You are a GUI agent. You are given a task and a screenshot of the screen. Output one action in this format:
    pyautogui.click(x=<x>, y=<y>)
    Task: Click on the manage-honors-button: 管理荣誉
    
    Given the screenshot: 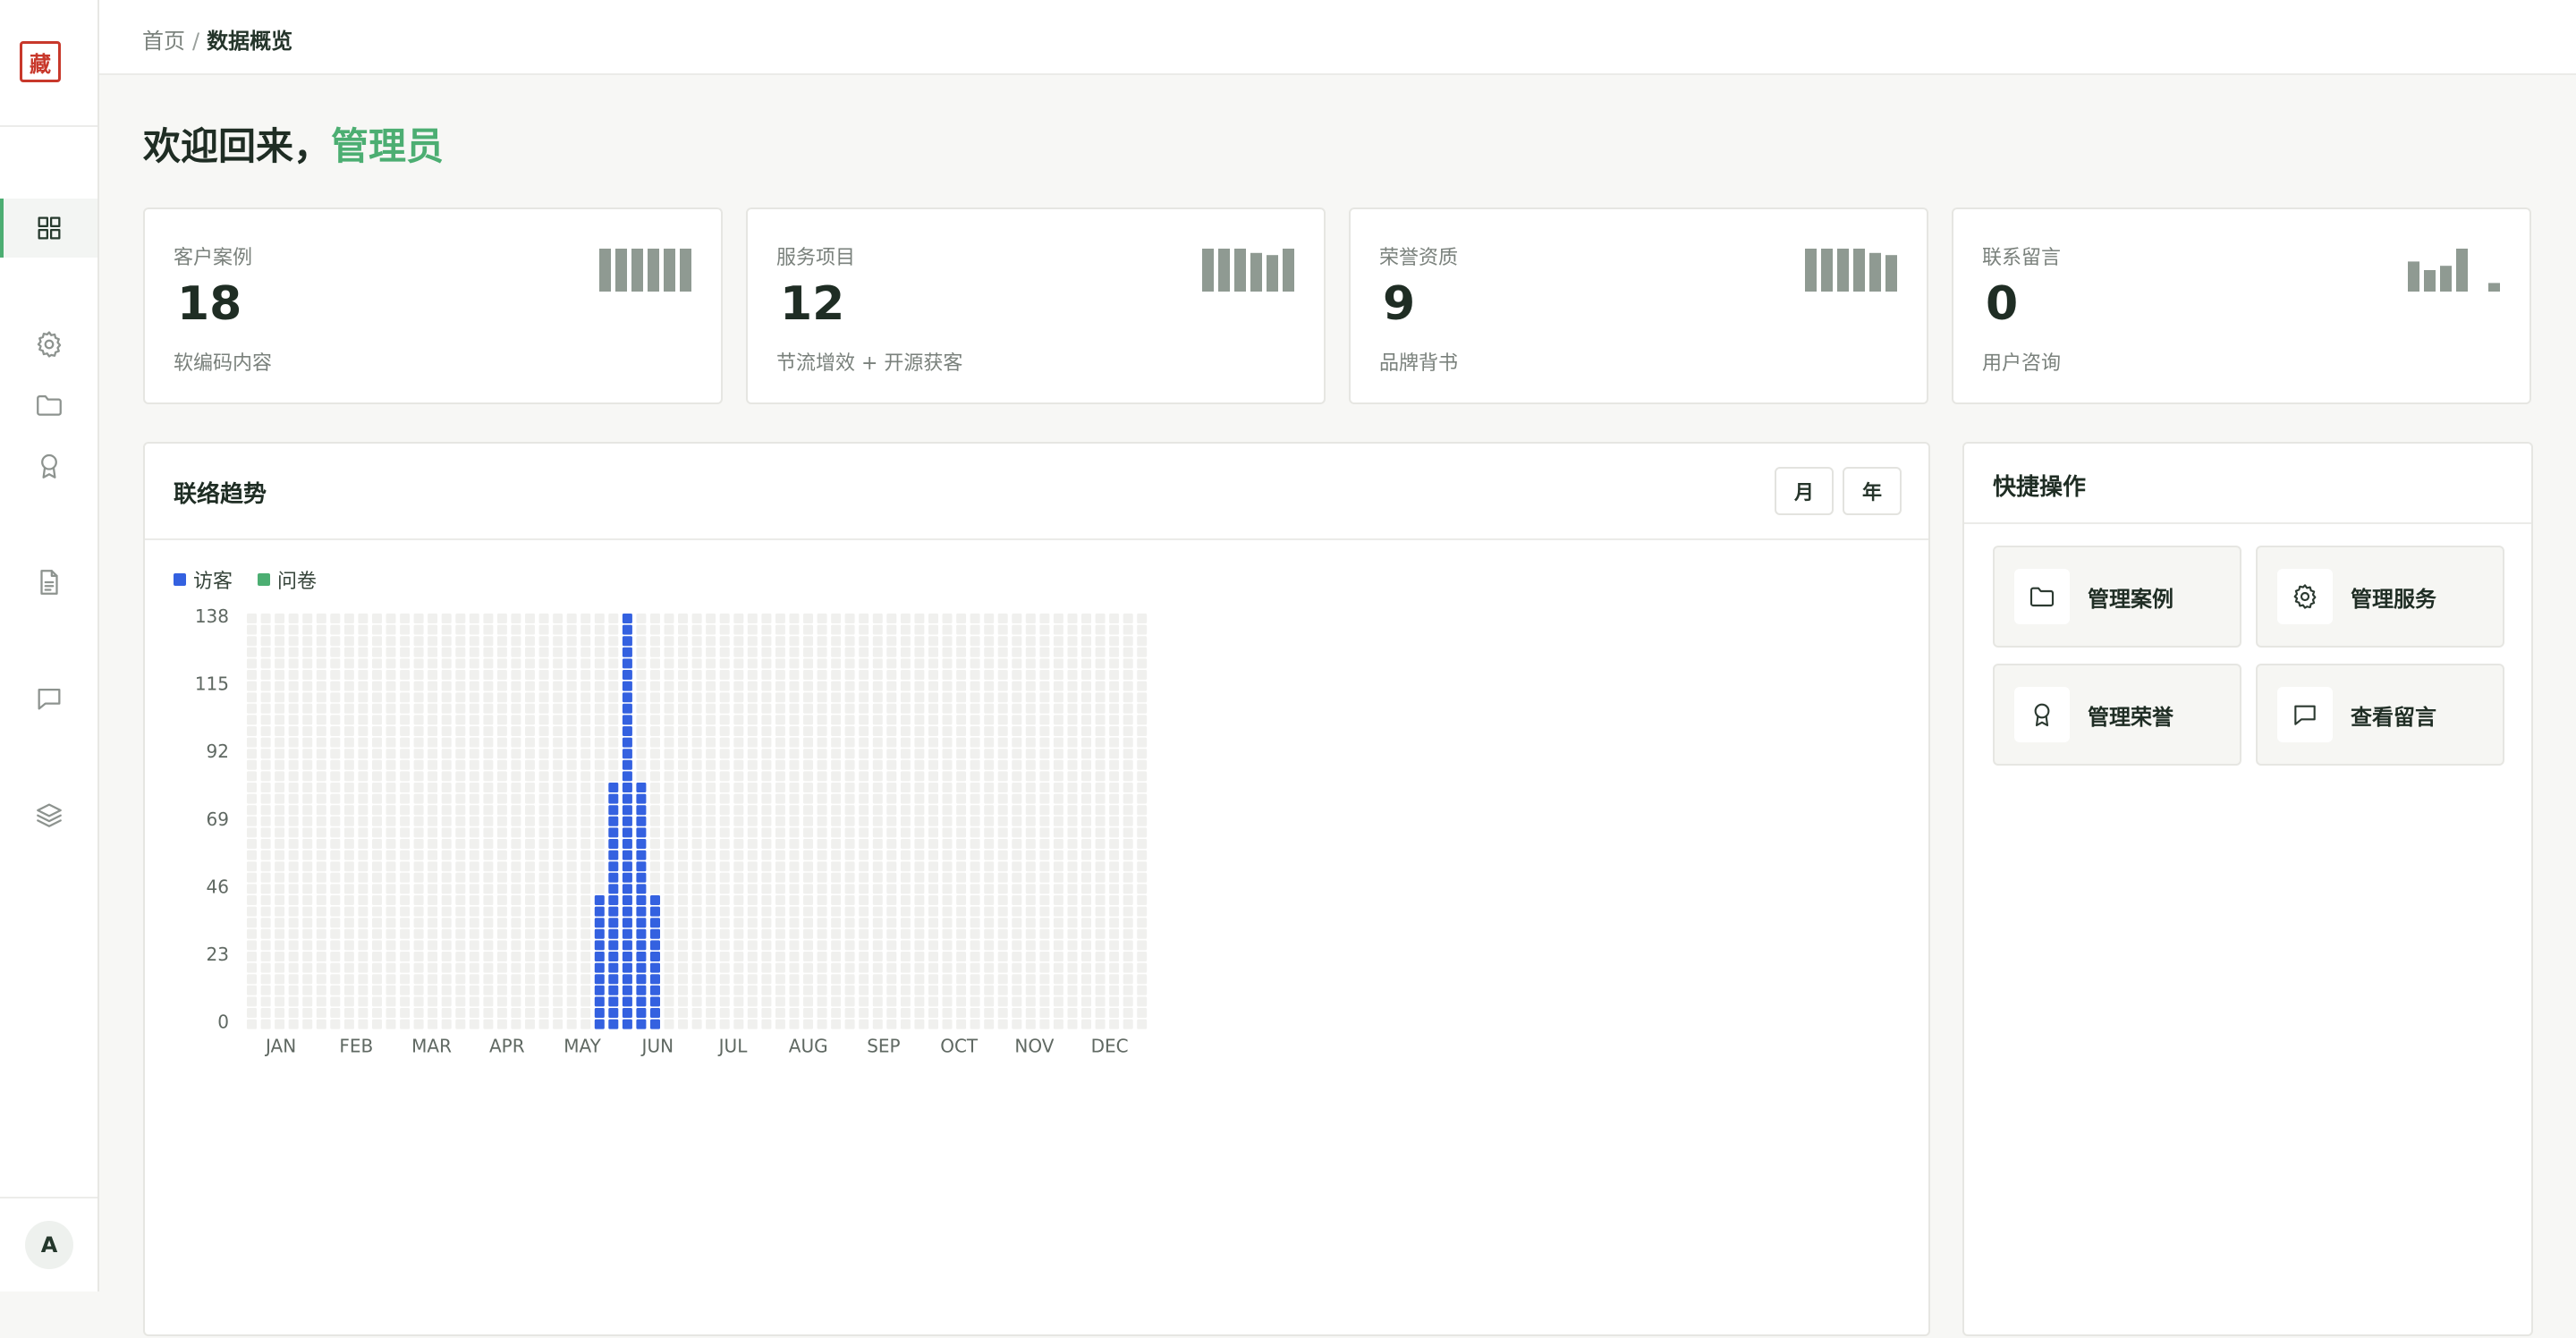 What is the action you would take?
    pyautogui.click(x=2117, y=715)
    